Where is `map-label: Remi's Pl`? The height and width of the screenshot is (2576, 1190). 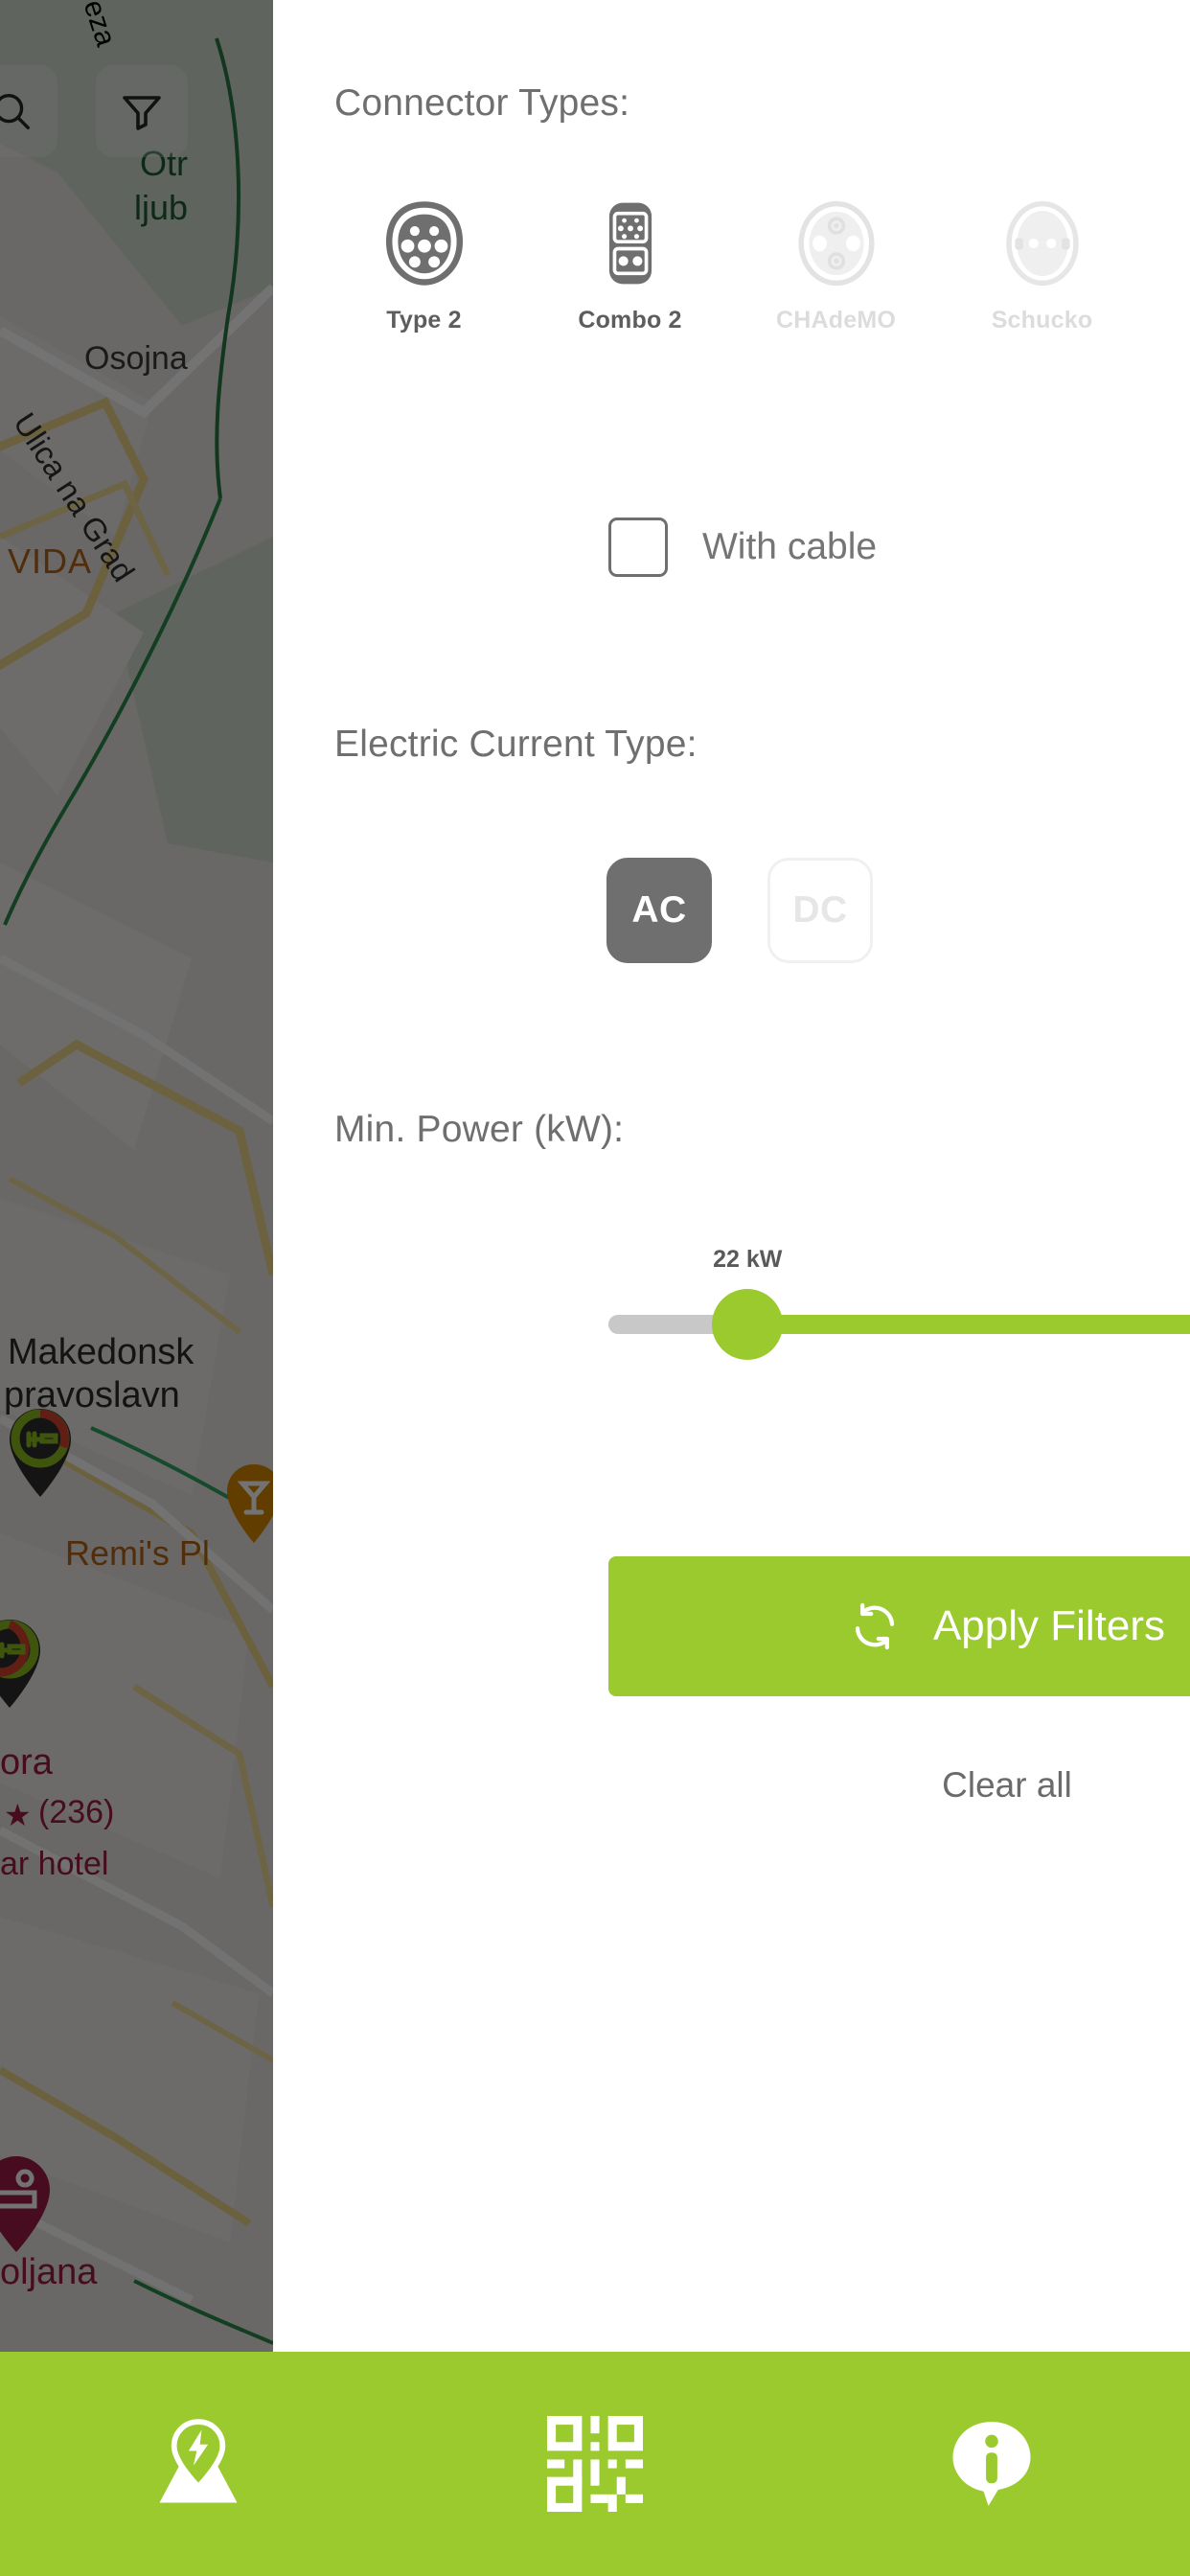
map-label: Remi's Pl is located at coordinates (137, 1553).